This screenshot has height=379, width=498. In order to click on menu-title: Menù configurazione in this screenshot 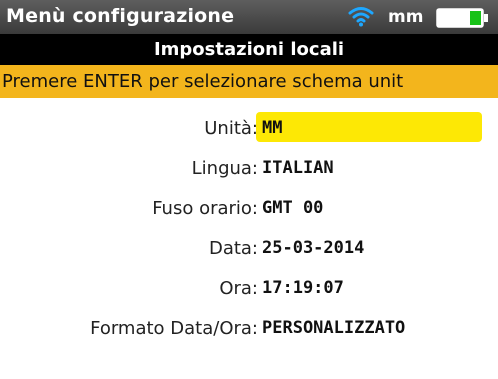, I will do `click(120, 16)`.